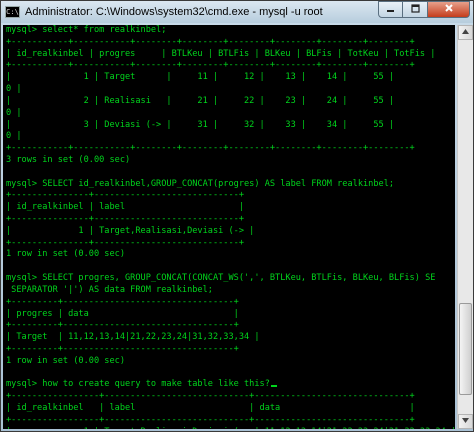 Image resolution: width=474 pixels, height=432 pixels. What do you see at coordinates (86, 30) in the screenshot?
I see `console-line: mysql> select* from realkinbel;` at bounding box center [86, 30].